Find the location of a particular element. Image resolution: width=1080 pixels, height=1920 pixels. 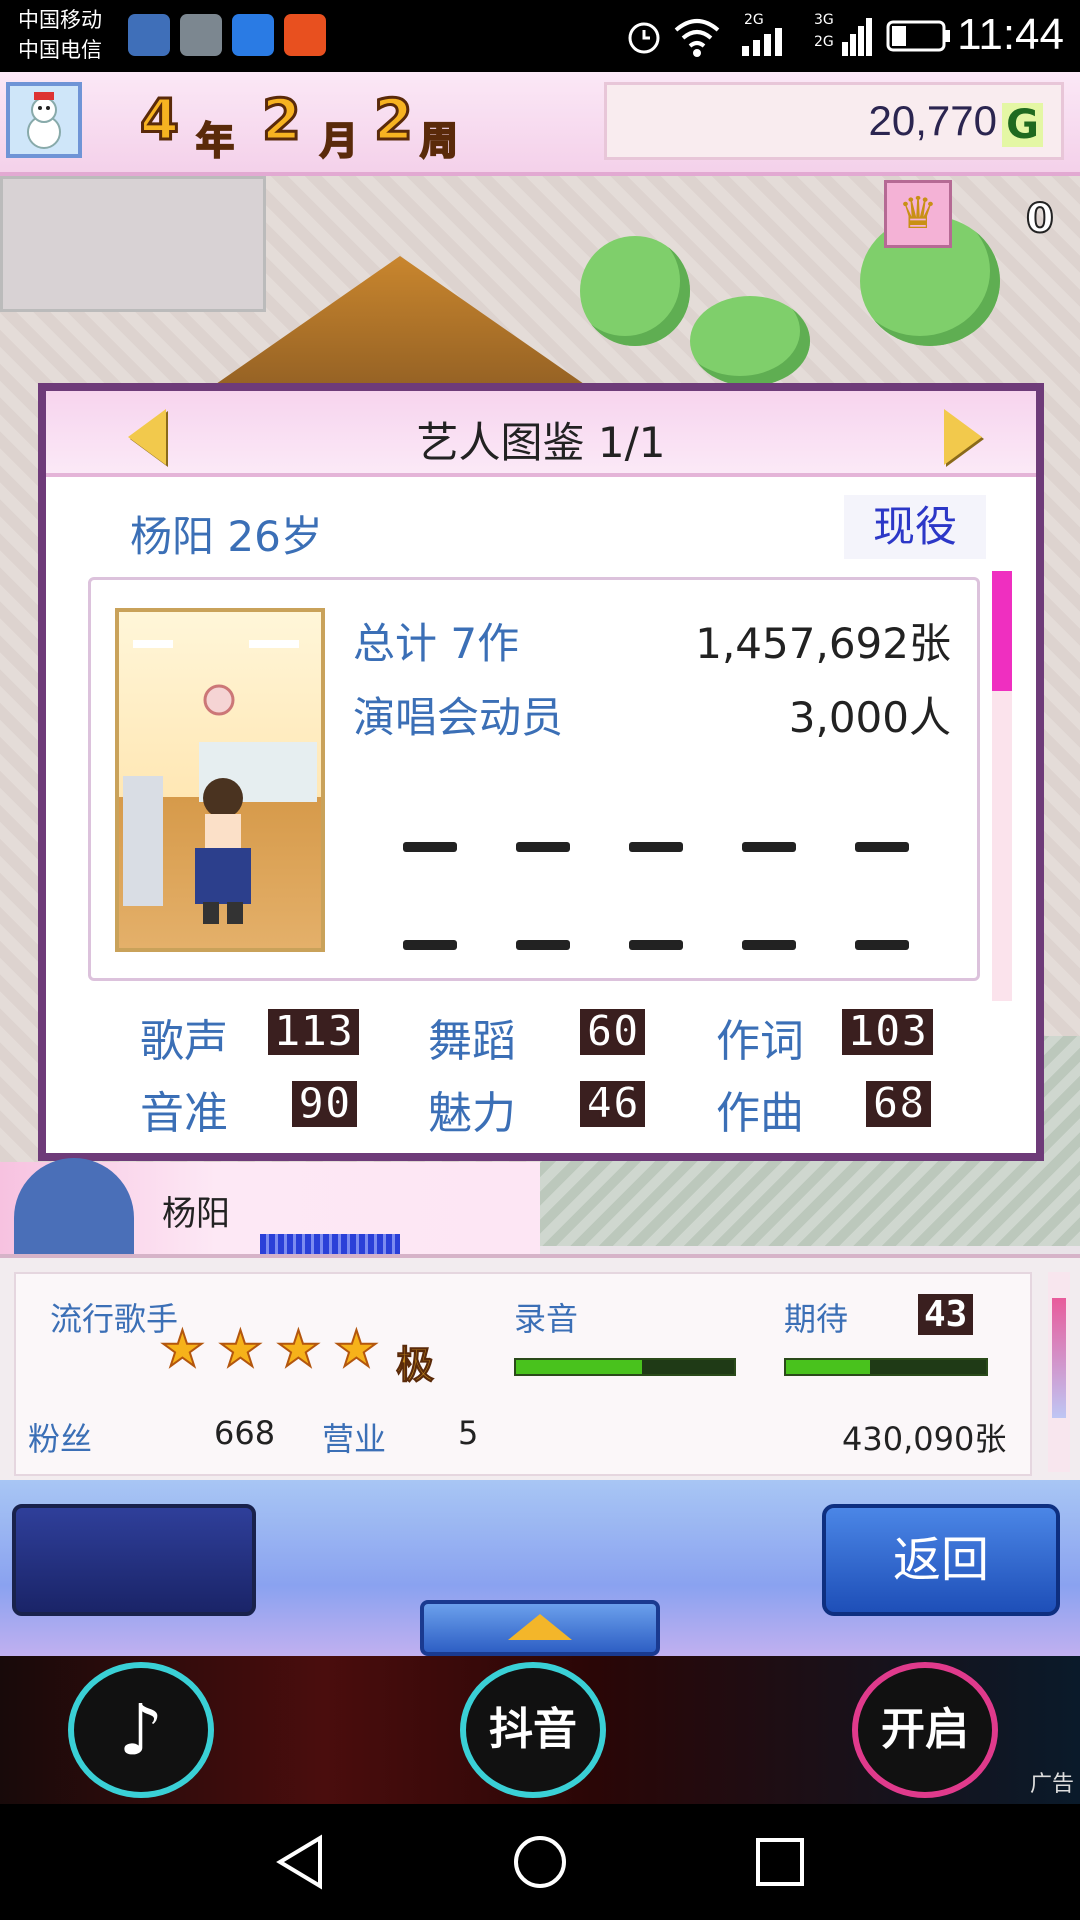

expectation-value: 43 is located at coordinates (946, 1314).